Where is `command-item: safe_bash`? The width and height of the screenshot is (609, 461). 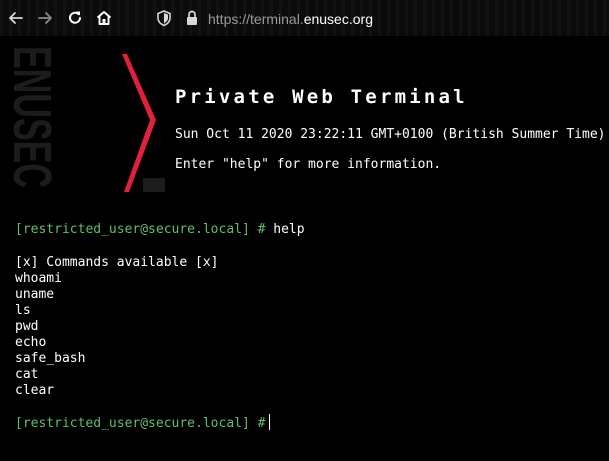 command-item: safe_bash is located at coordinates (50, 358).